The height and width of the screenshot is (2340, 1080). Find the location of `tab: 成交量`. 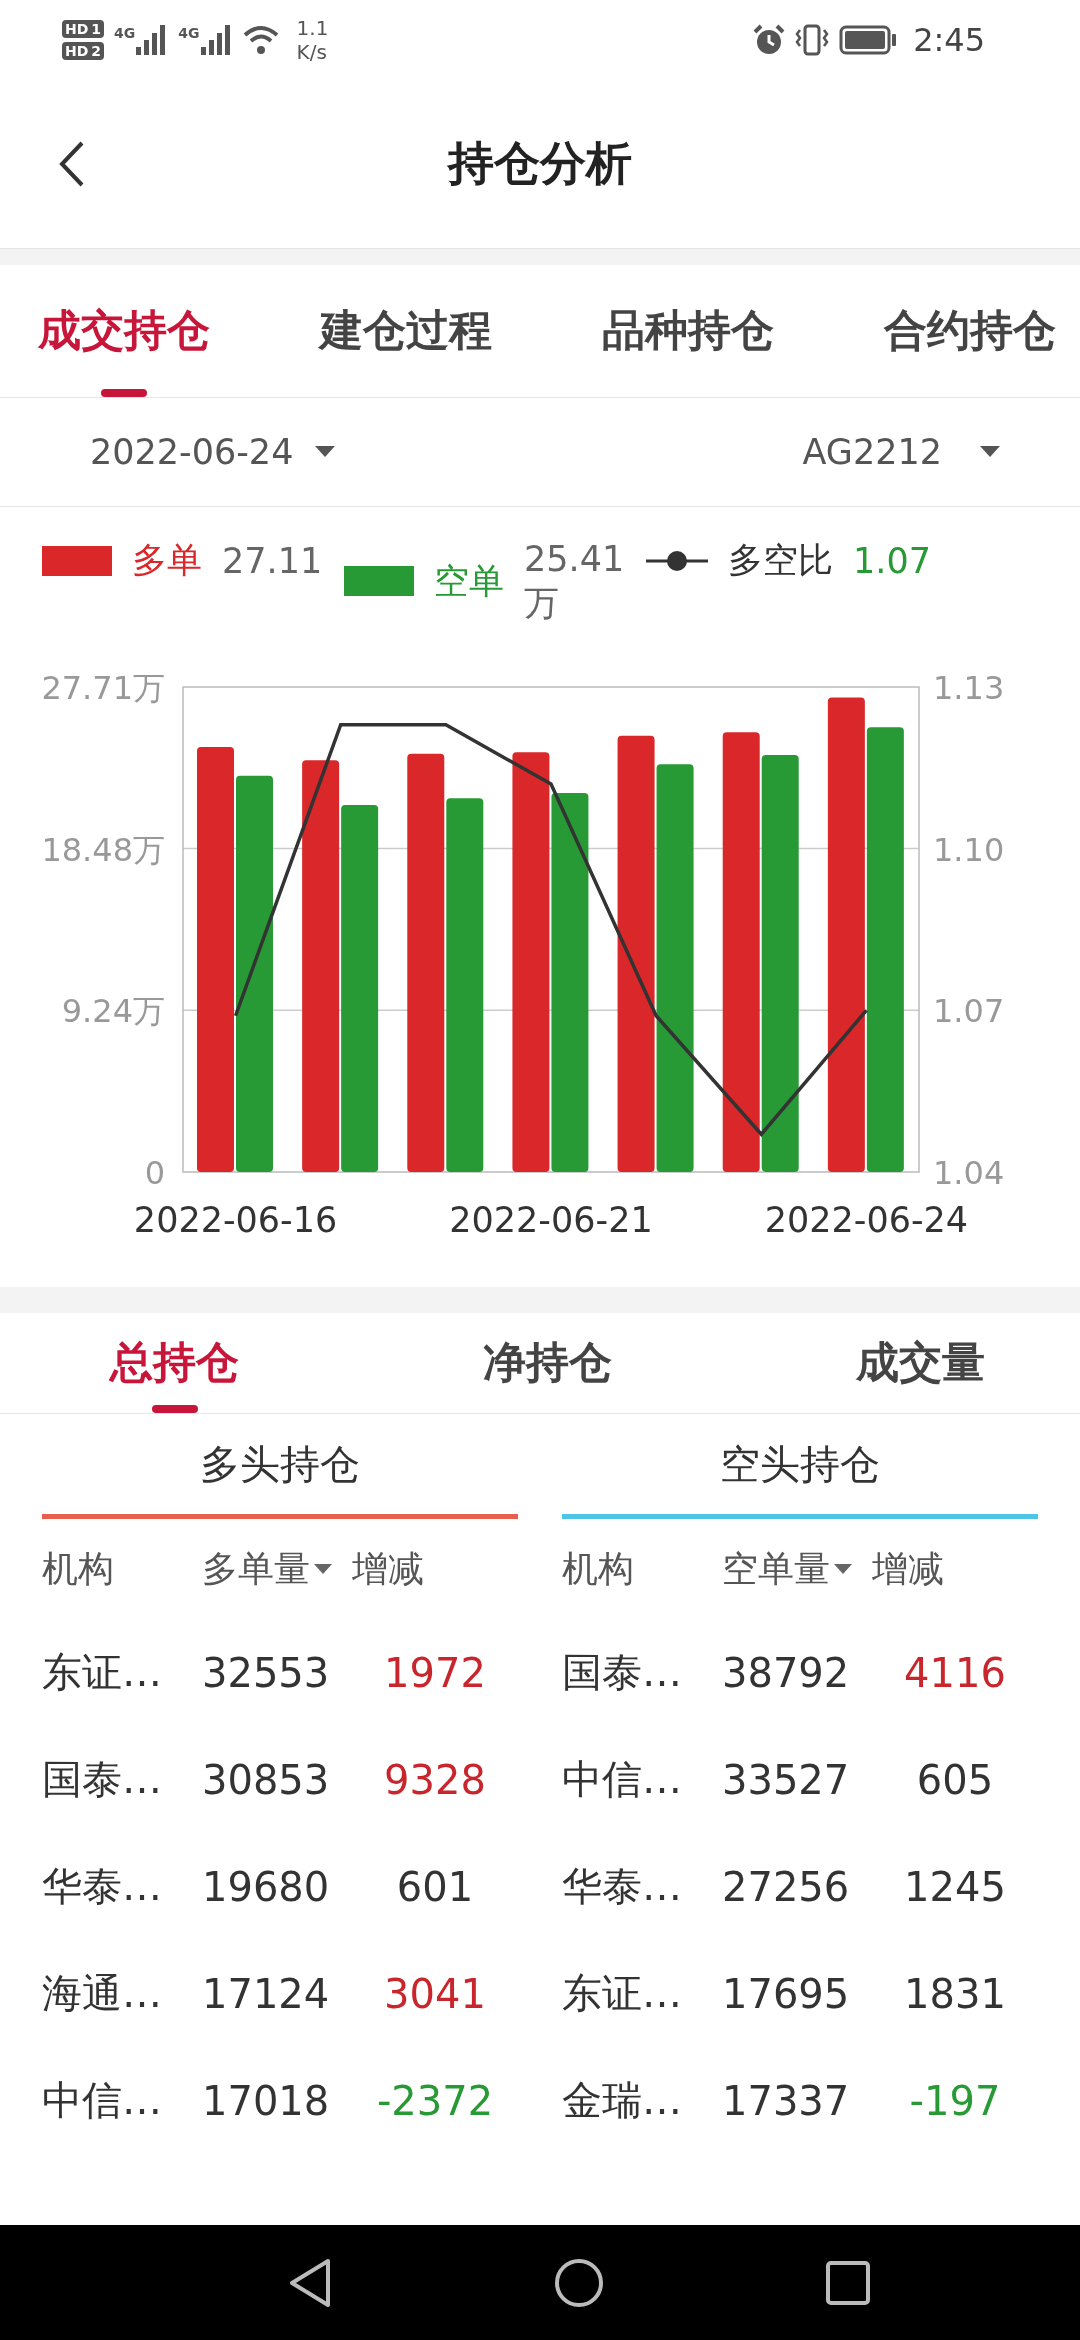

tab: 成交量 is located at coordinates (920, 1363).